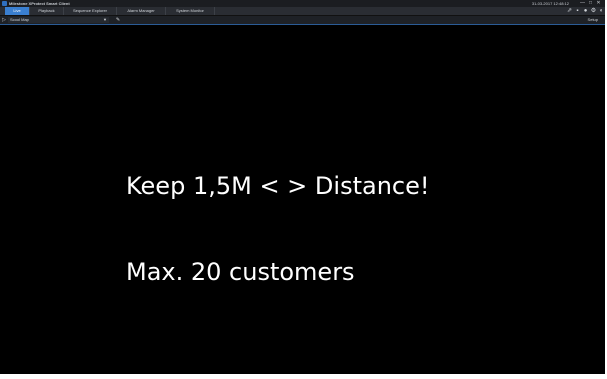  Describe the element at coordinates (601, 11) in the screenshot. I see `help-icon: ◐` at that location.